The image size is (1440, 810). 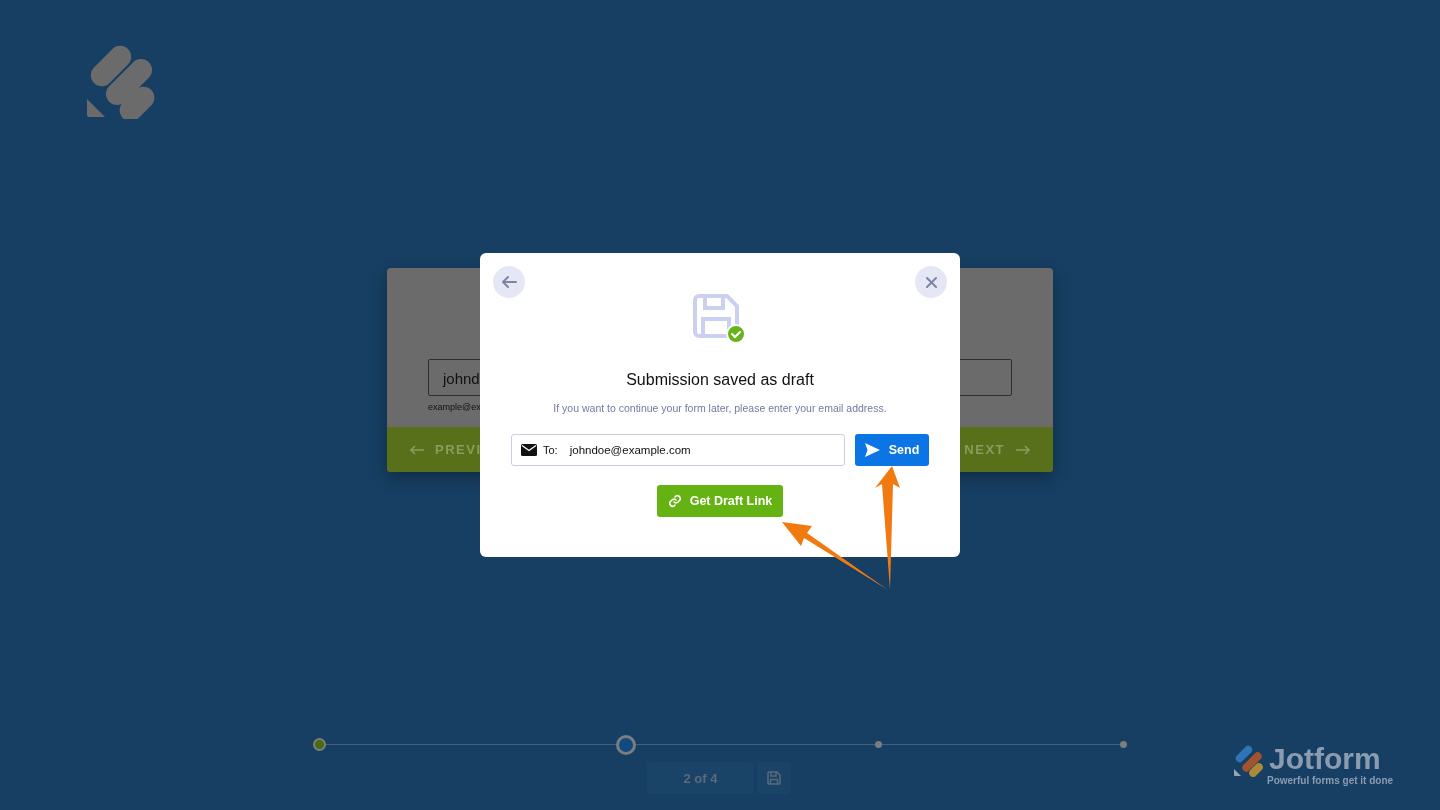 I want to click on next-button: NEXT, so click(x=997, y=449).